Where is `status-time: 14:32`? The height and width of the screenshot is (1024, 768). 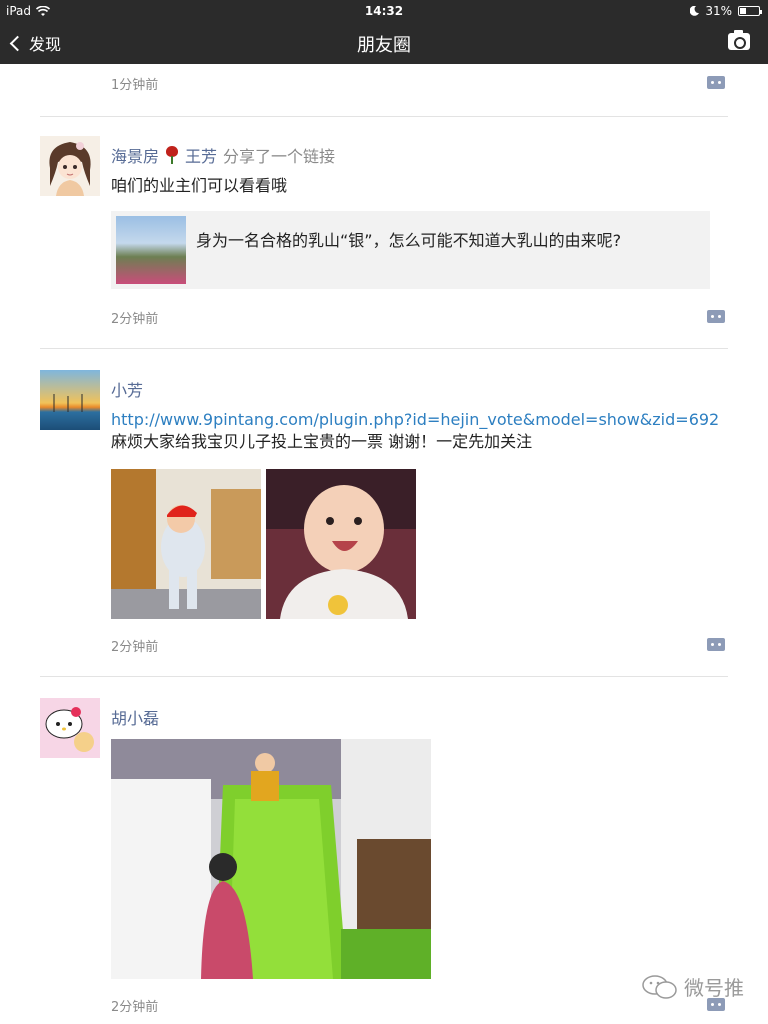
status-time: 14:32 is located at coordinates (384, 11).